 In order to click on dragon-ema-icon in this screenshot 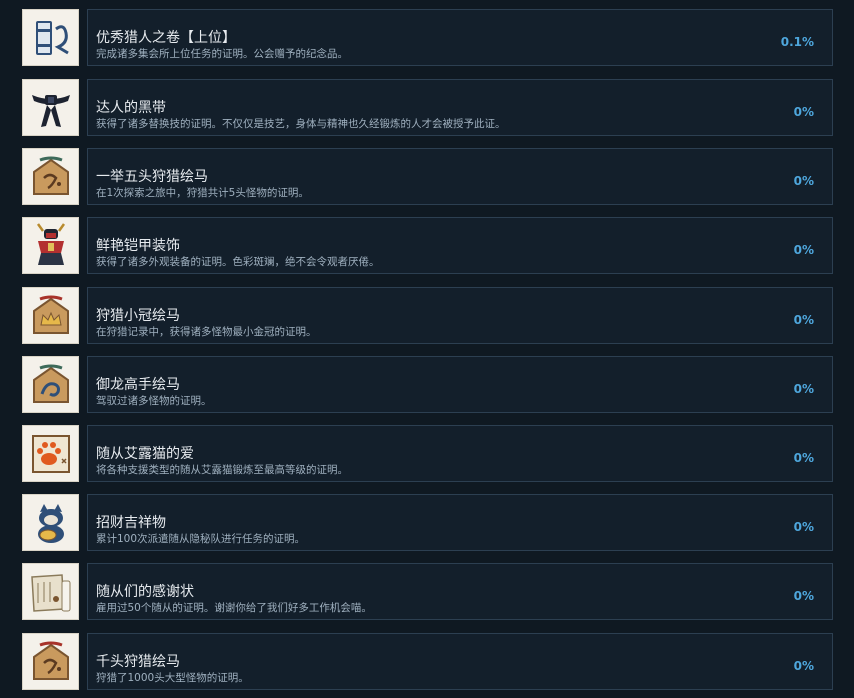, I will do `click(50, 383)`.